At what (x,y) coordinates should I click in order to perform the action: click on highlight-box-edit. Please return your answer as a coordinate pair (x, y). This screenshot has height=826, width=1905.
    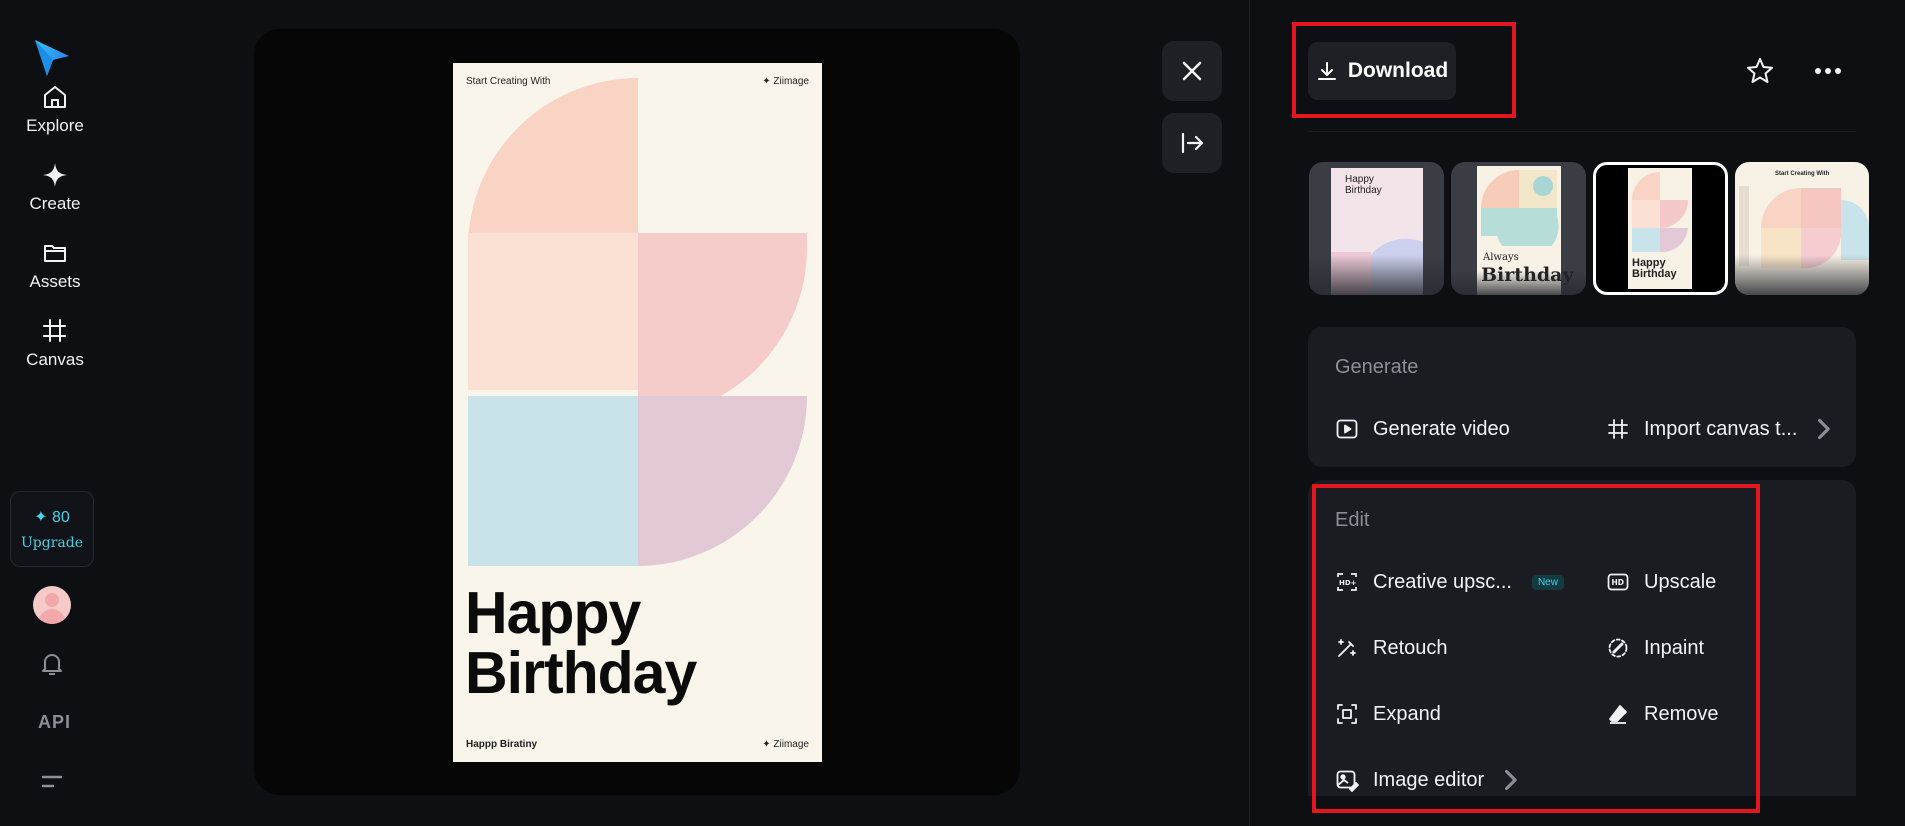
    Looking at the image, I should click on (1536, 648).